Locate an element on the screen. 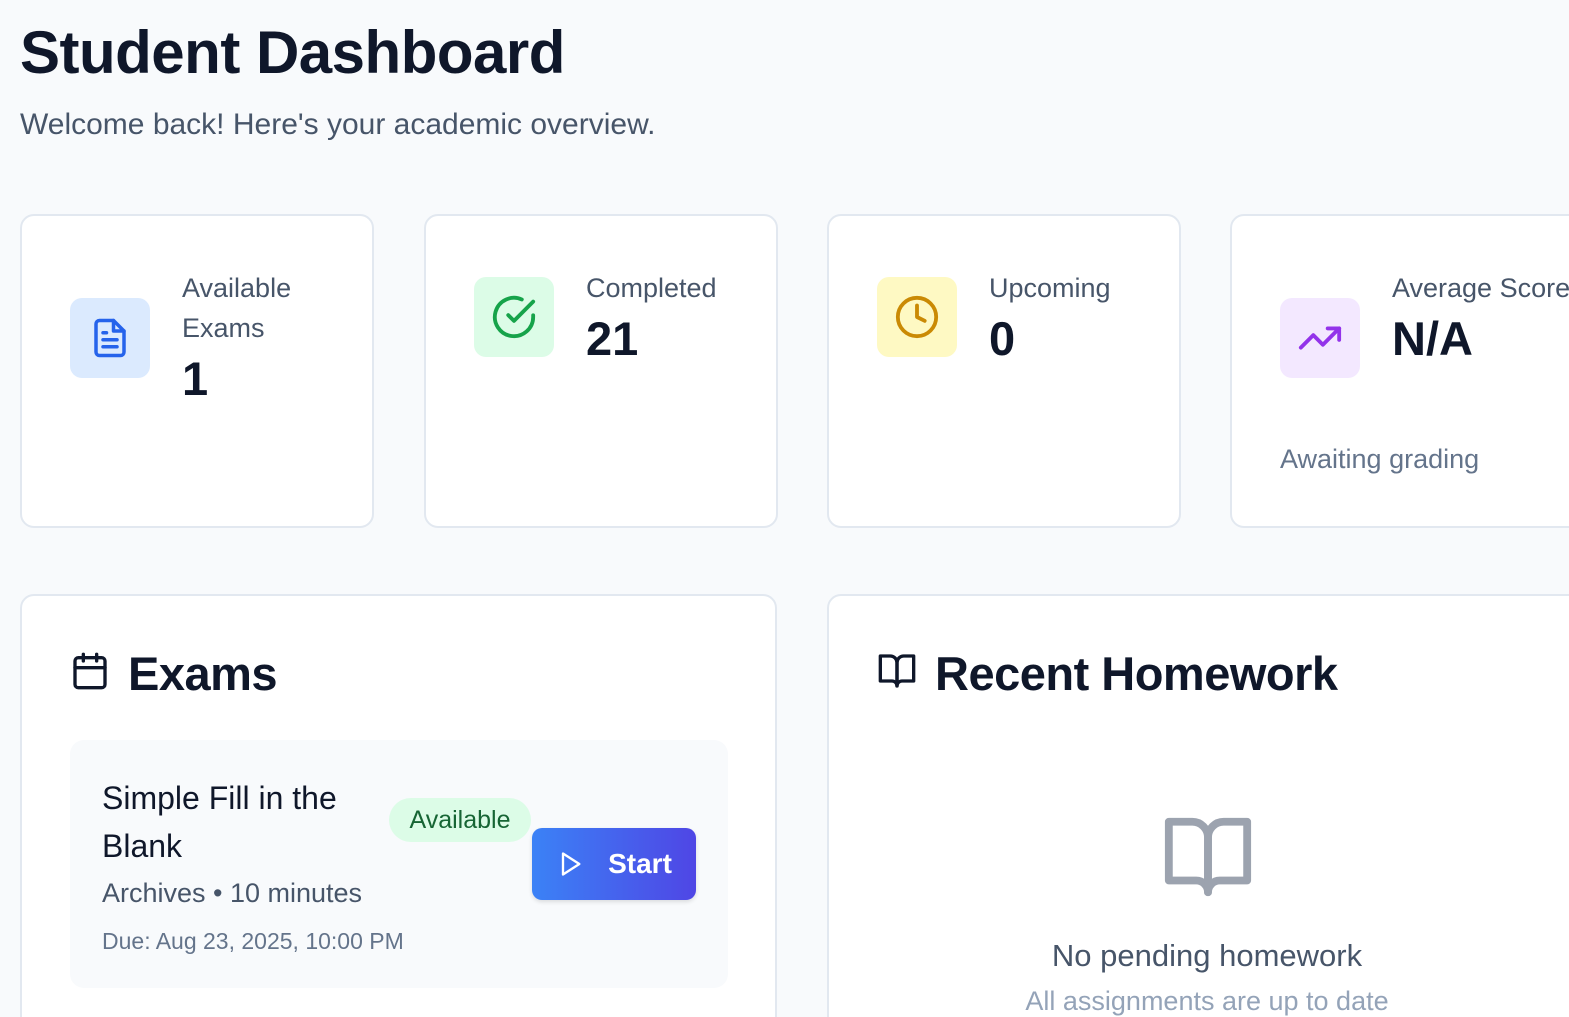 The image size is (1569, 1017). stat-value: N/A is located at coordinates (1432, 338).